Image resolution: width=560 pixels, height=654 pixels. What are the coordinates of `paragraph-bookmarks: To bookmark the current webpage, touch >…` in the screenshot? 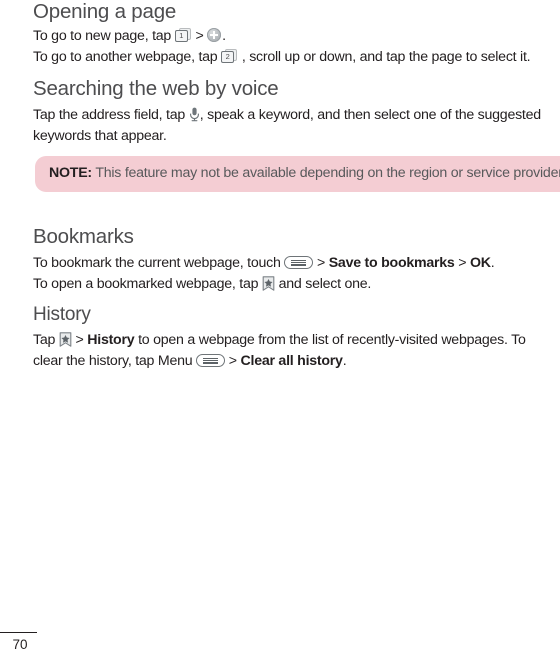 It's located at (296, 274).